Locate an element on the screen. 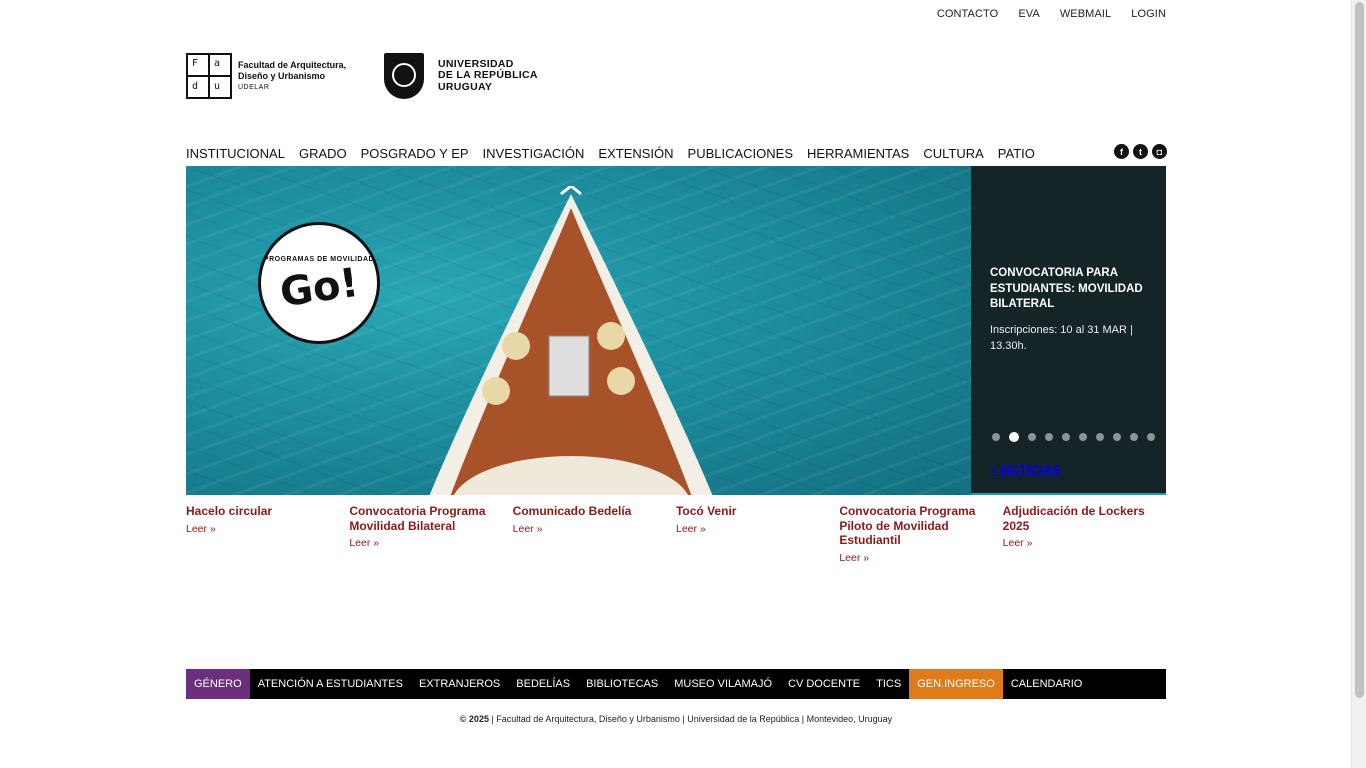  nav-patio: PATIO is located at coordinates (1016, 153).